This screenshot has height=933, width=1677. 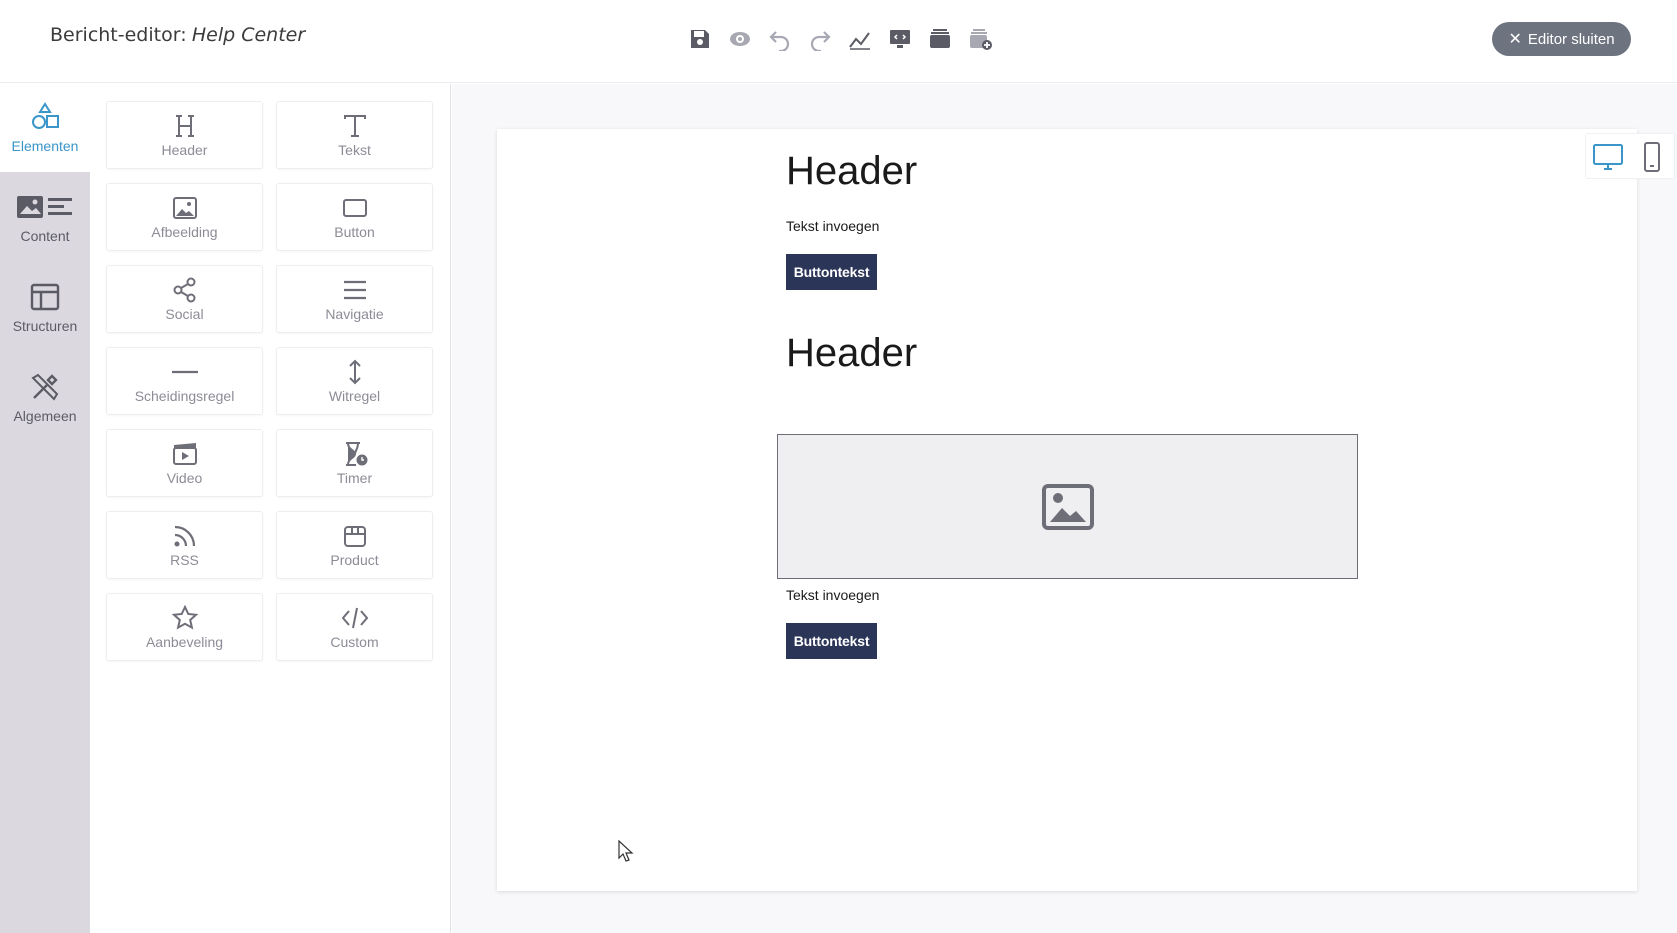 I want to click on element-tile-label: RSS, so click(x=184, y=559).